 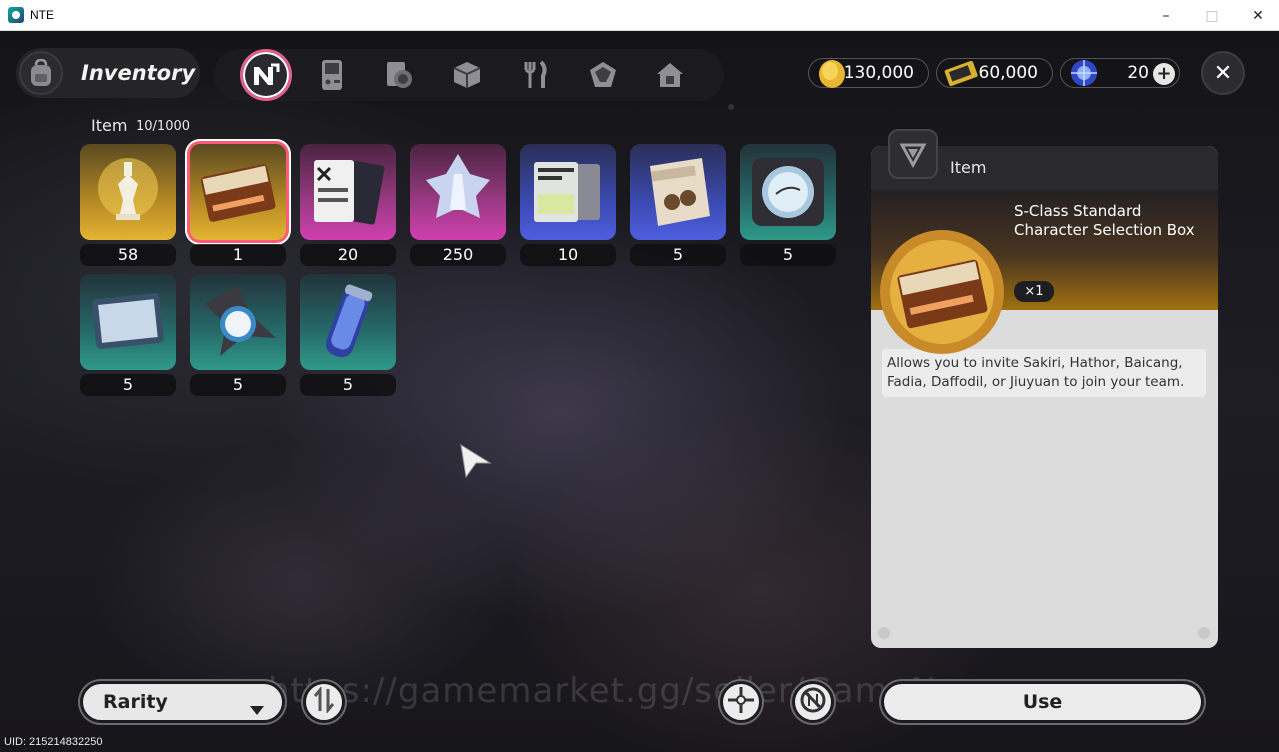 I want to click on coin-currency: 130,000, so click(x=868, y=73).